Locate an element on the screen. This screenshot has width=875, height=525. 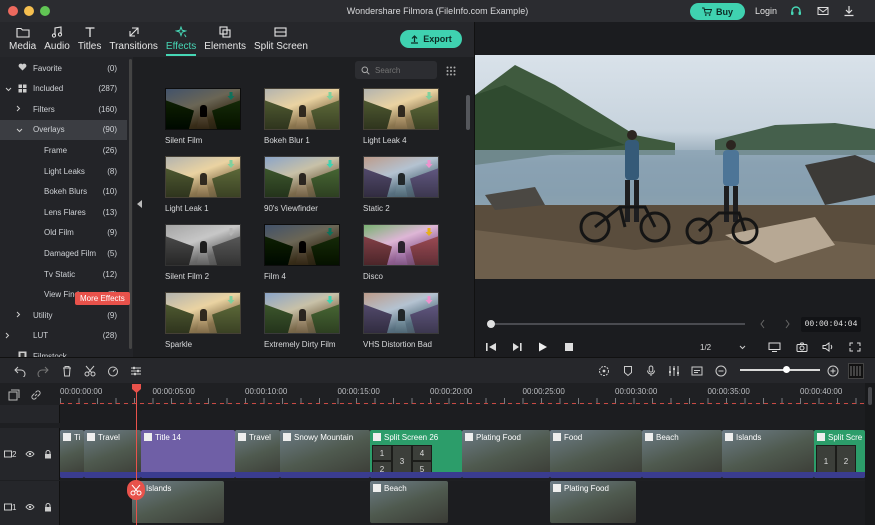
timeline-clip-food: Food is located at coordinates (596, 454).